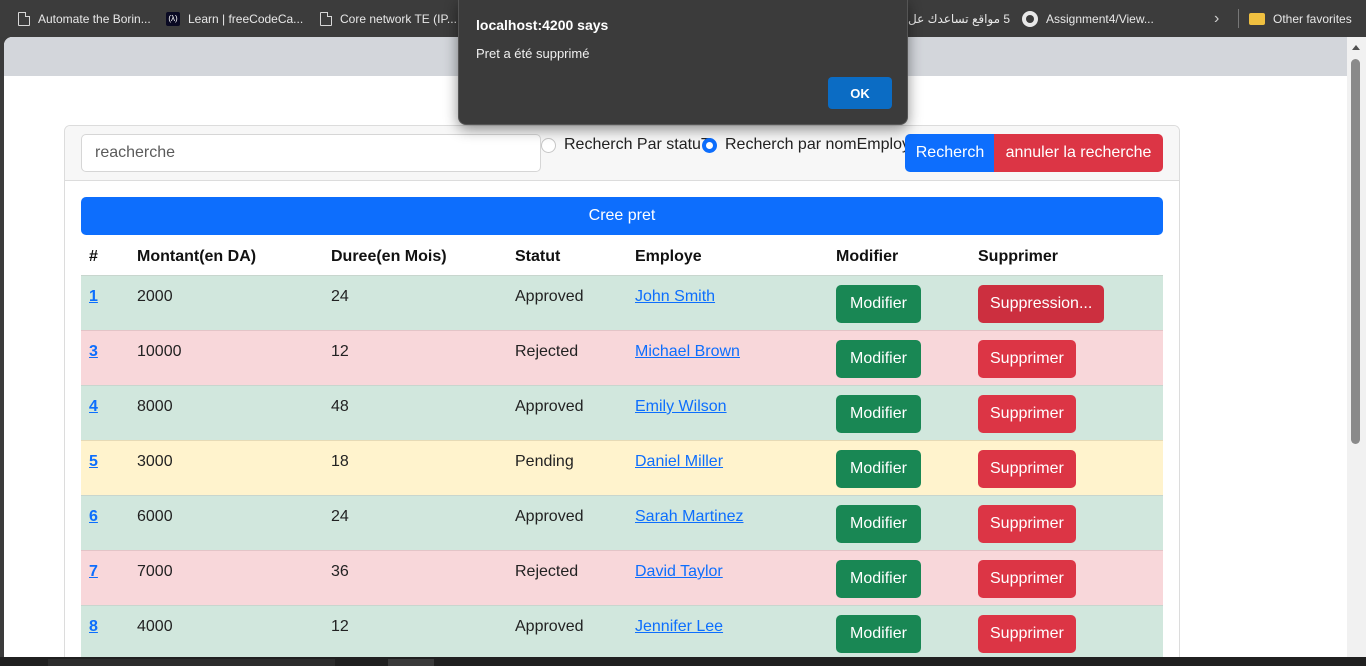 The image size is (1366, 666). What do you see at coordinates (155, 626) in the screenshot?
I see `row-montant: 4000` at bounding box center [155, 626].